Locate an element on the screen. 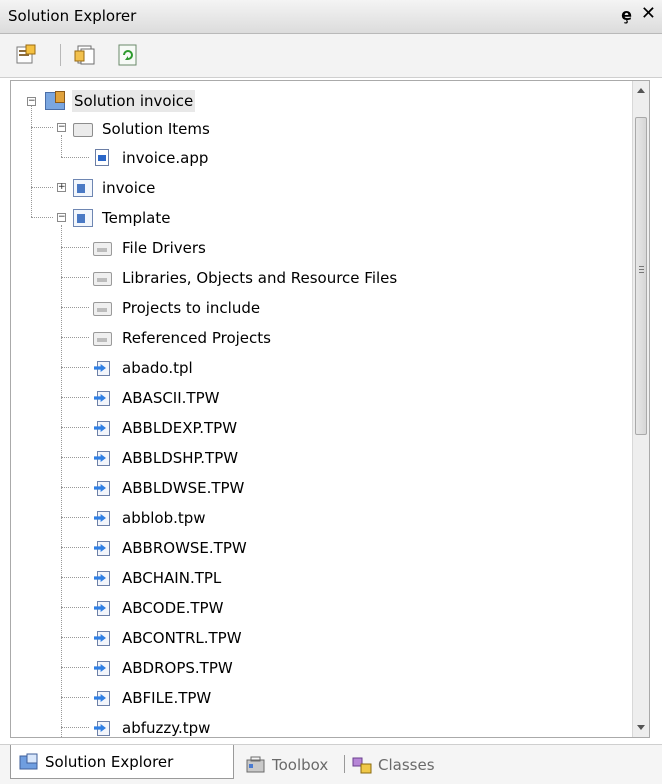  refresh-icon is located at coordinates (127, 55).